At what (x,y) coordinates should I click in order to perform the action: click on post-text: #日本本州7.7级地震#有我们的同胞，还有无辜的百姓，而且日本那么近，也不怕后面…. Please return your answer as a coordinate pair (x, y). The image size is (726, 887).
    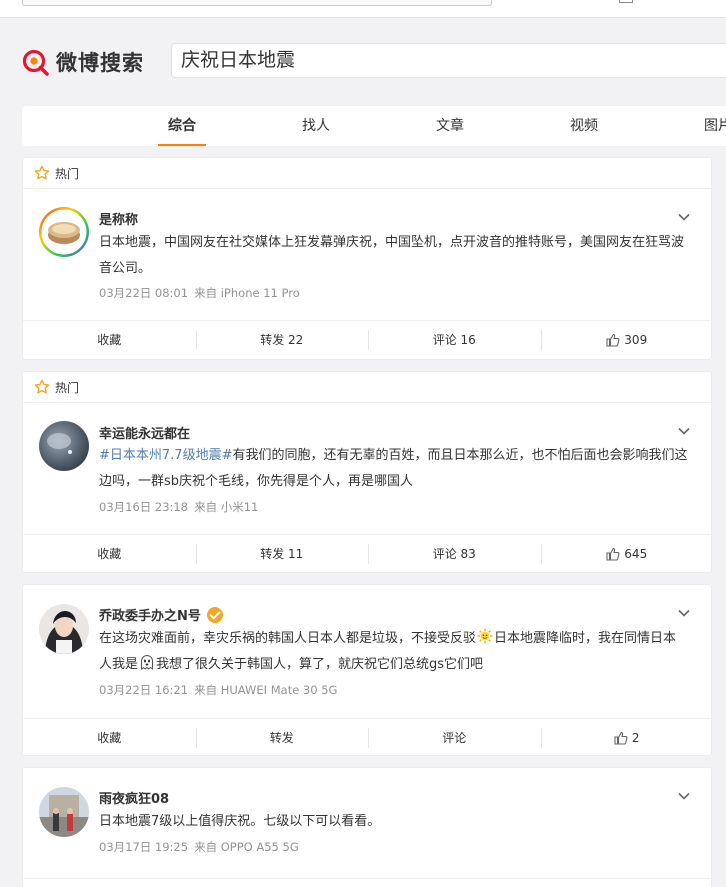
    Looking at the image, I should click on (393, 468).